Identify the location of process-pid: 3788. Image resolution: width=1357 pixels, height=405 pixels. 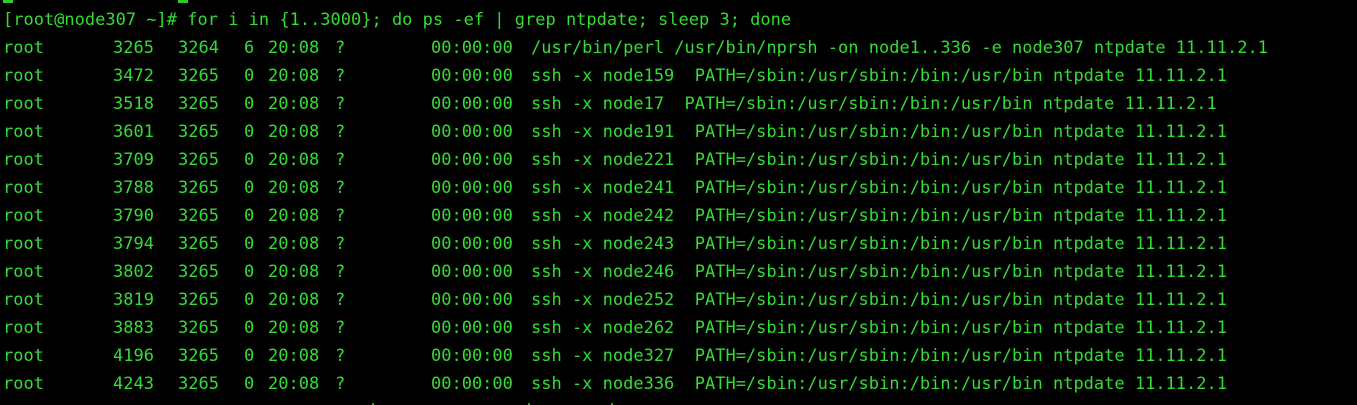
(133, 188).